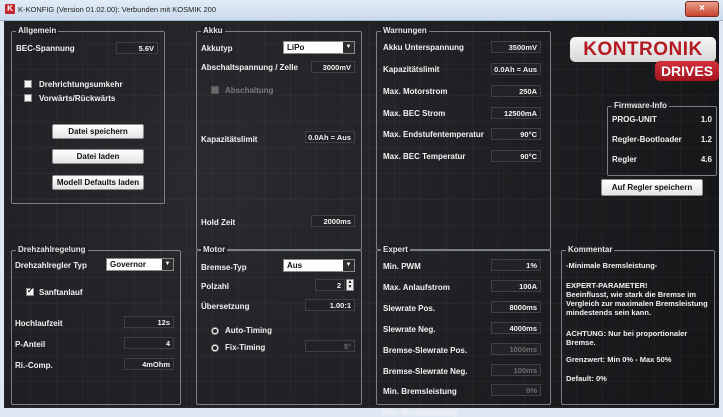 This screenshot has width=723, height=417. I want to click on slewrate-neg-field: 4000ms, so click(516, 328).